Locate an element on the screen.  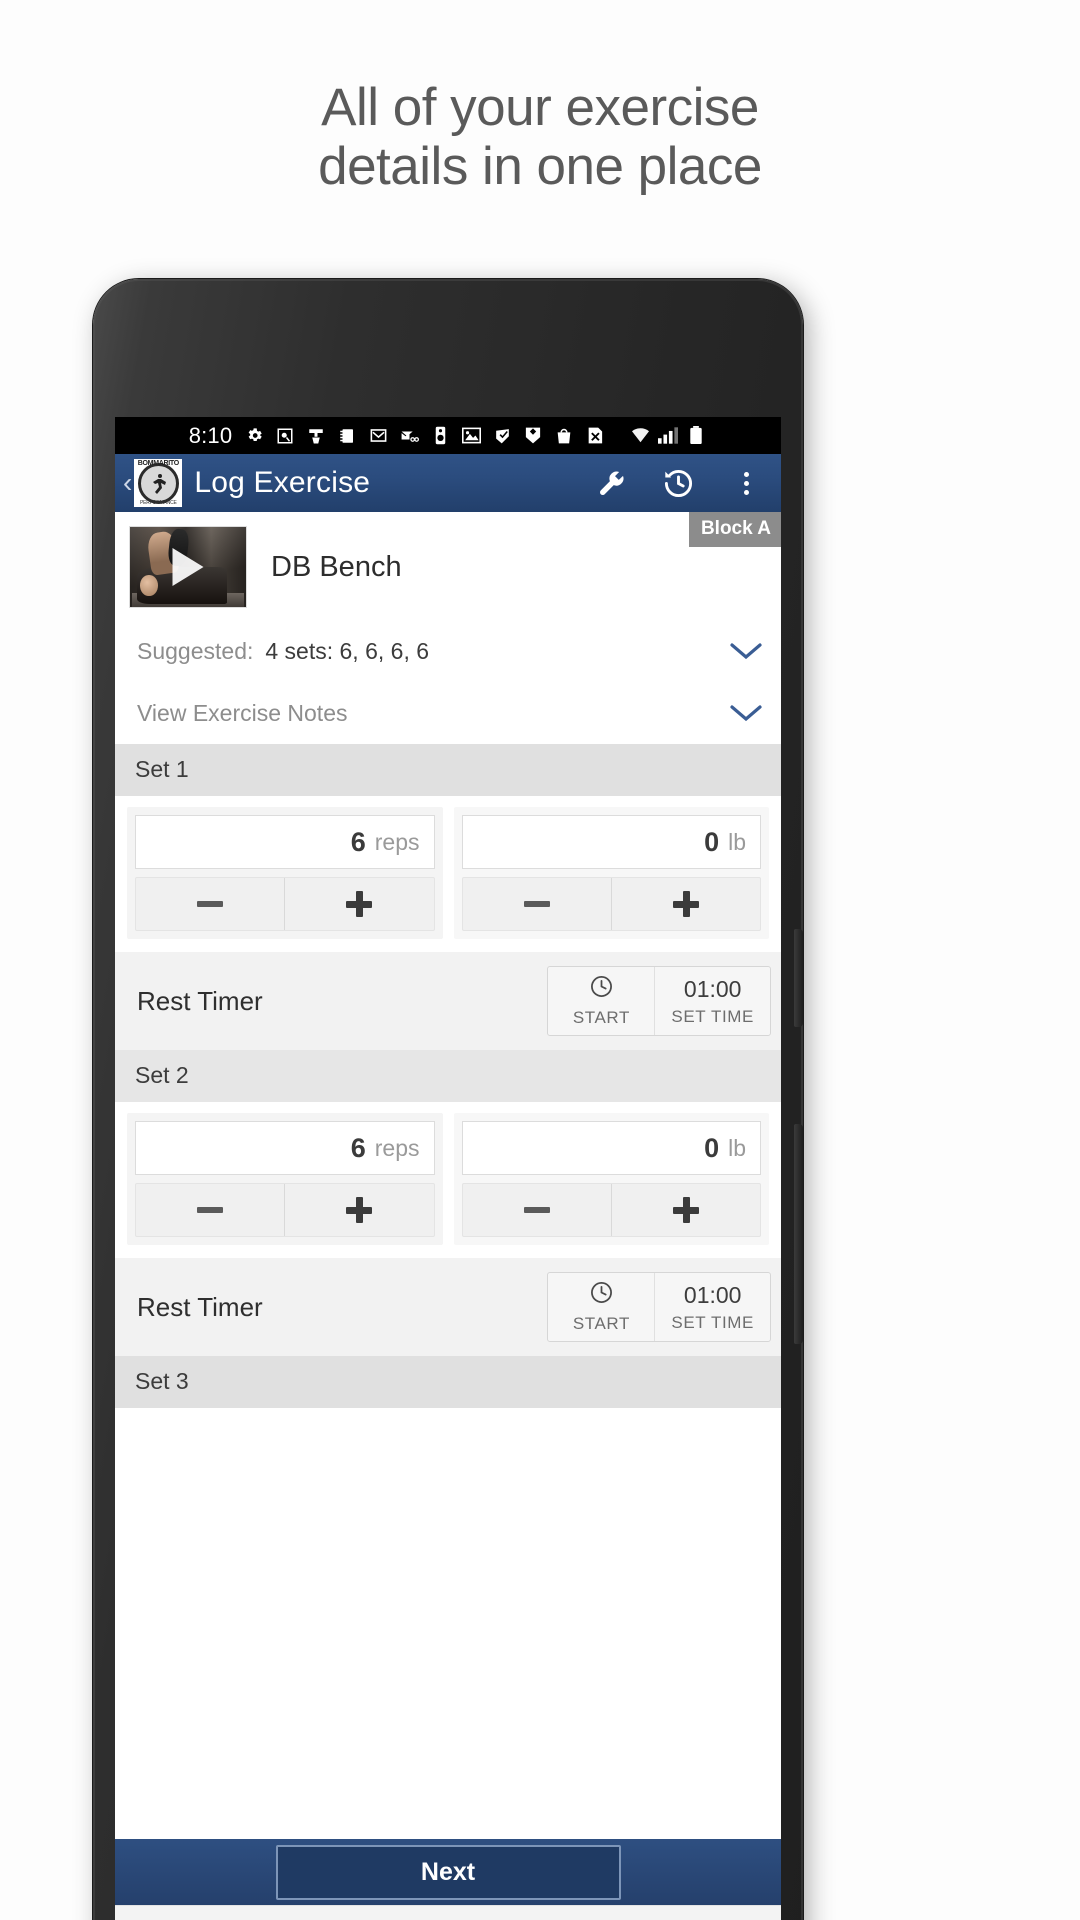
reps-unit: reps is located at coordinates (397, 841).